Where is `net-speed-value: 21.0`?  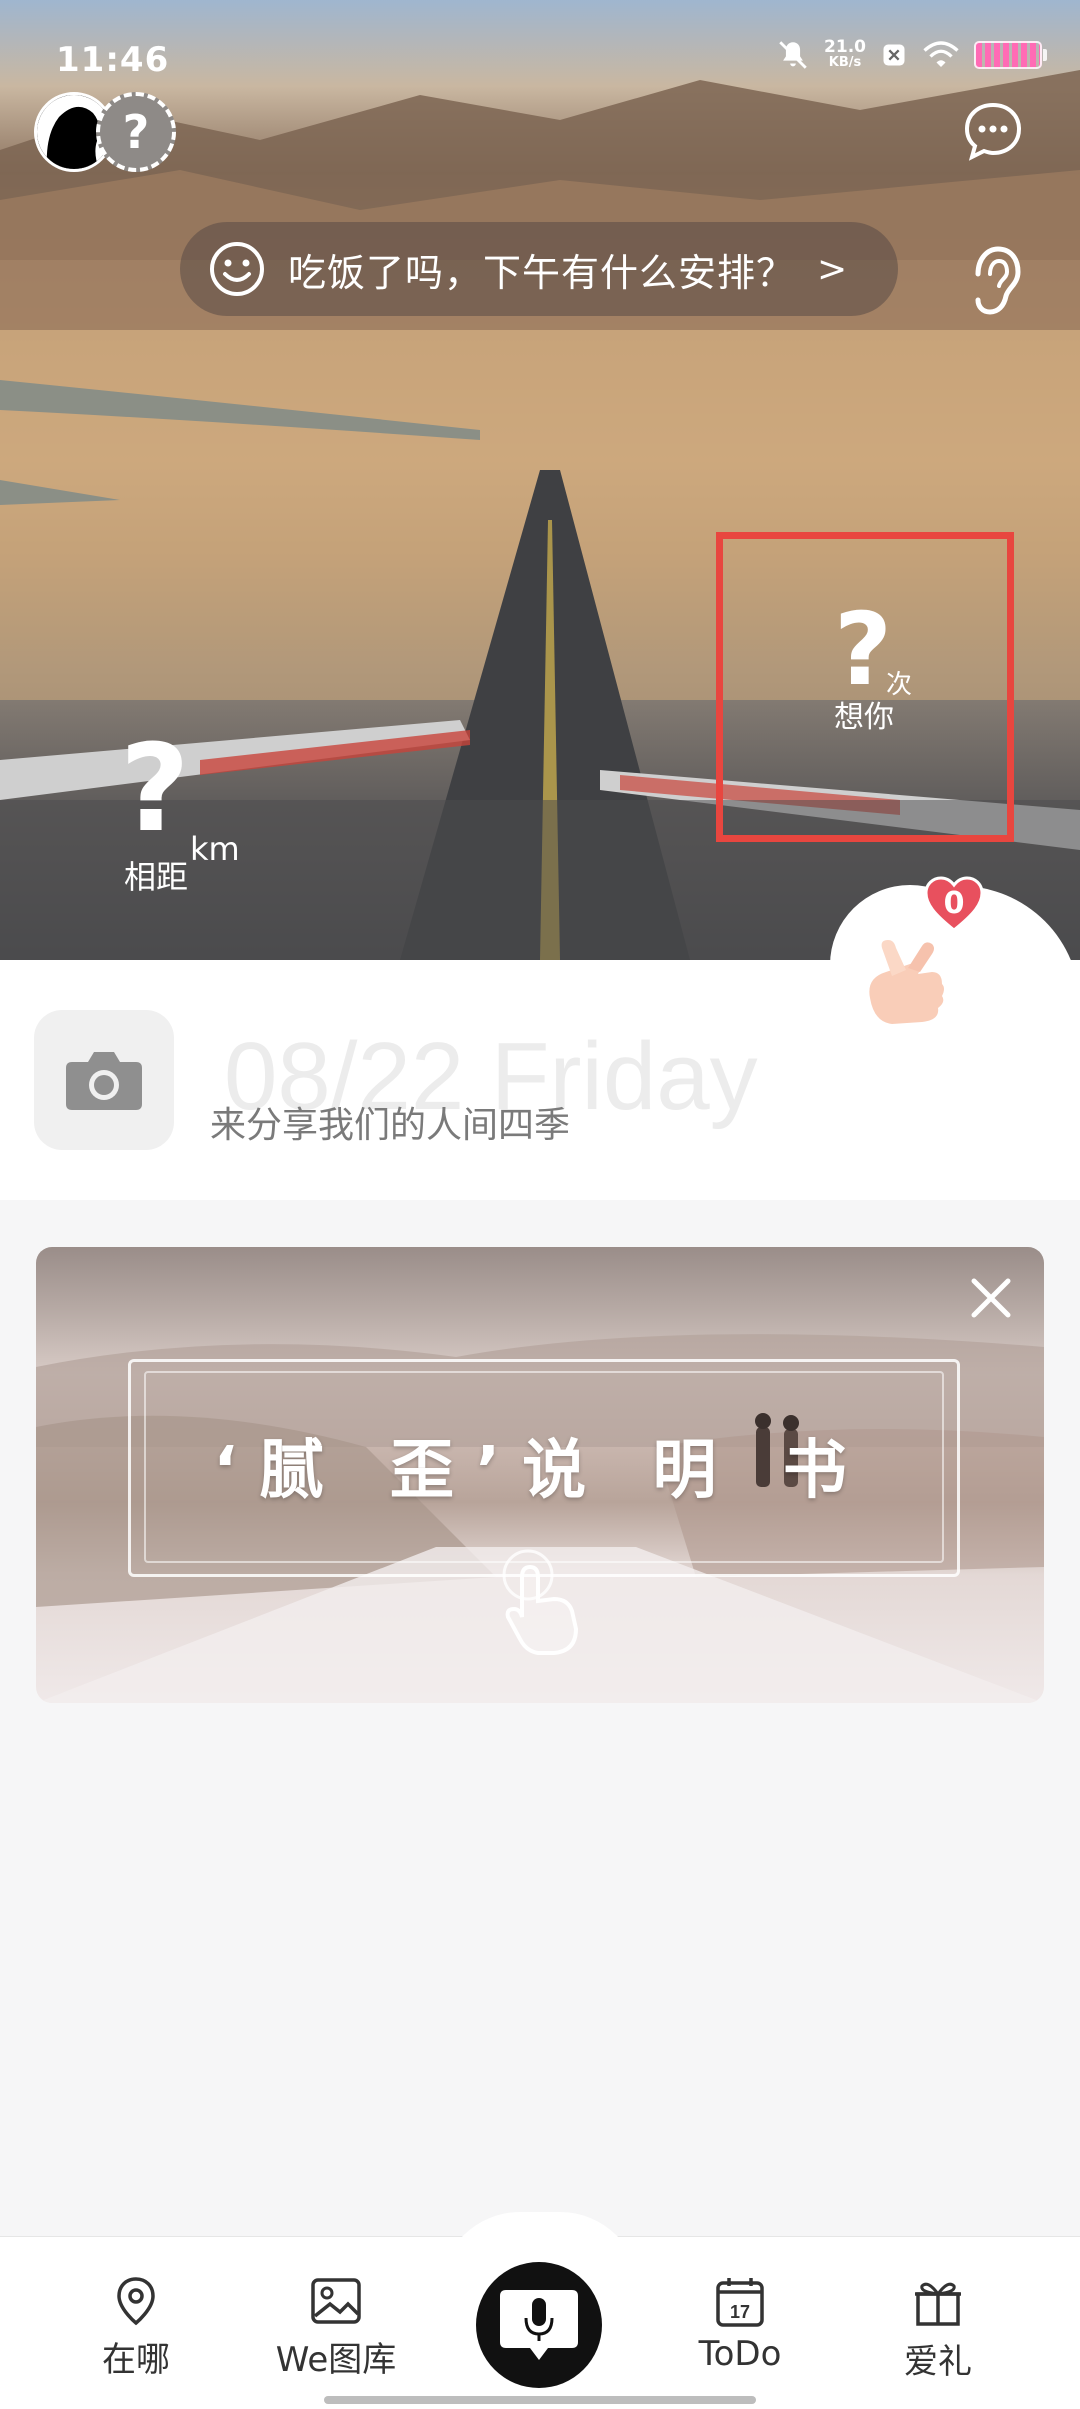
net-speed-value: 21.0 is located at coordinates (845, 47).